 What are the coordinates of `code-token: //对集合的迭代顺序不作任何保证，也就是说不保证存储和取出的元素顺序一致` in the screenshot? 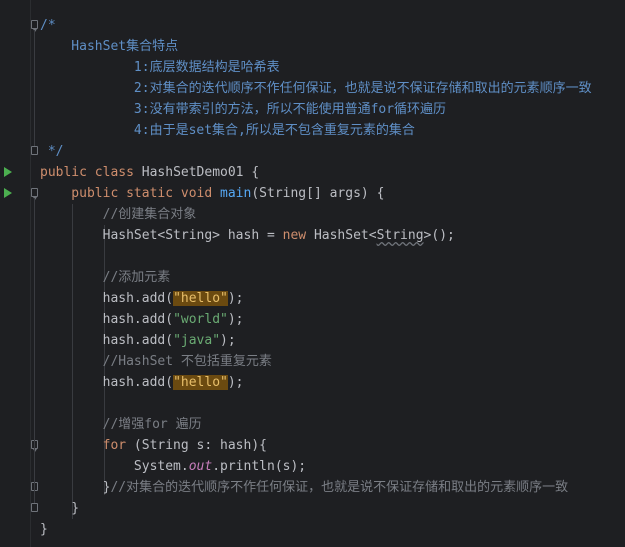 It's located at (339, 487).